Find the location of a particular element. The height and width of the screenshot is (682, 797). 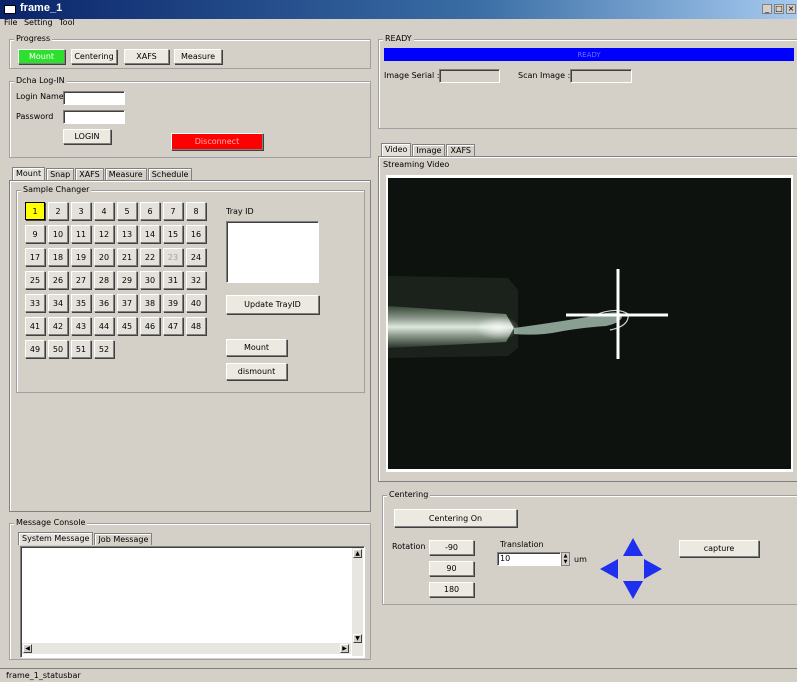

sample-cell-1: 1 is located at coordinates (35, 211).